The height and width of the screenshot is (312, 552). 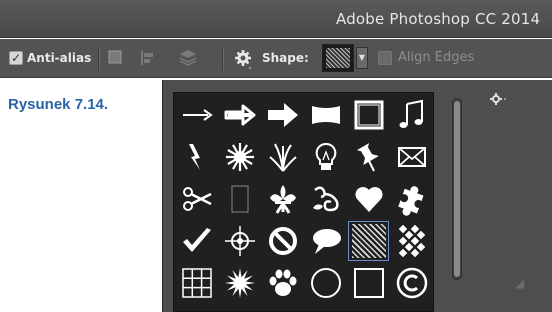 I want to click on shape-lightbulb-icon, so click(x=325, y=157).